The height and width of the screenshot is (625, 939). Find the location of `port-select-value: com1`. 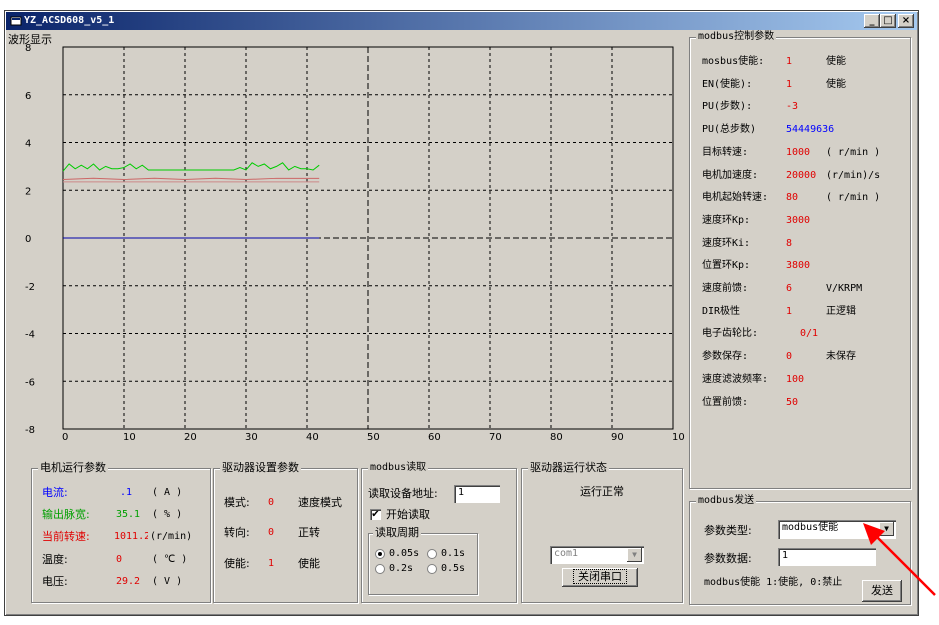

port-select-value: com1 is located at coordinates (566, 553).